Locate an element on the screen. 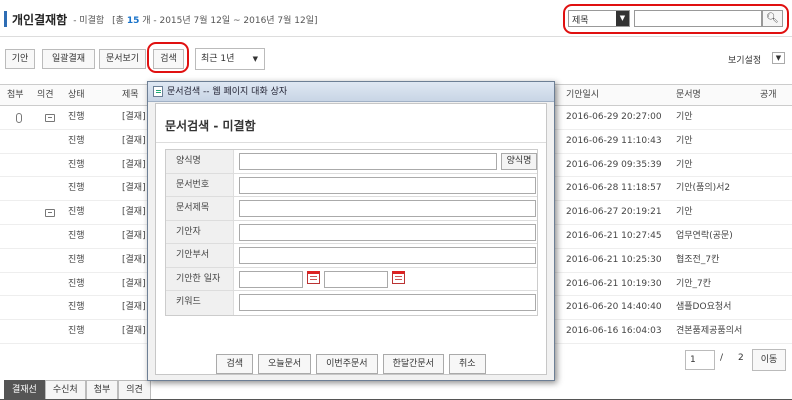 The height and width of the screenshot is (400, 792). form-row-form-name: 양식명 양식명 is located at coordinates (351, 162).